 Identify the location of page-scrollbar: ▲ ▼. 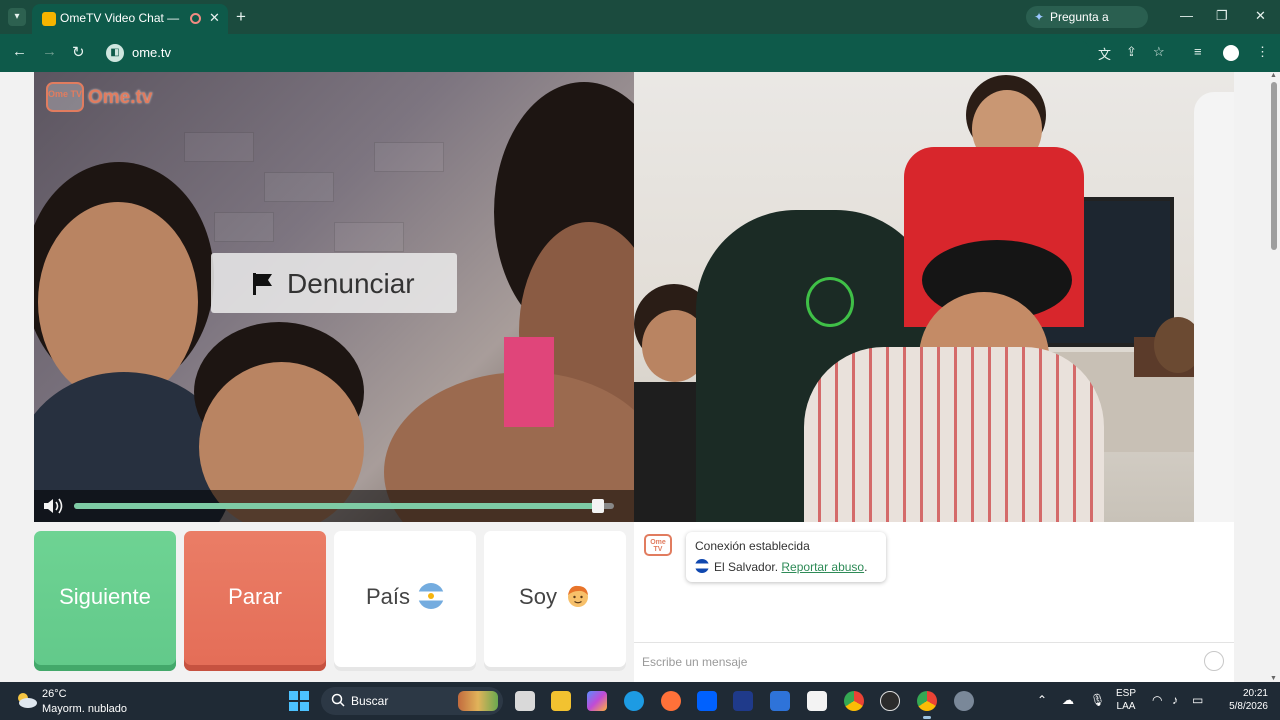
(1274, 377).